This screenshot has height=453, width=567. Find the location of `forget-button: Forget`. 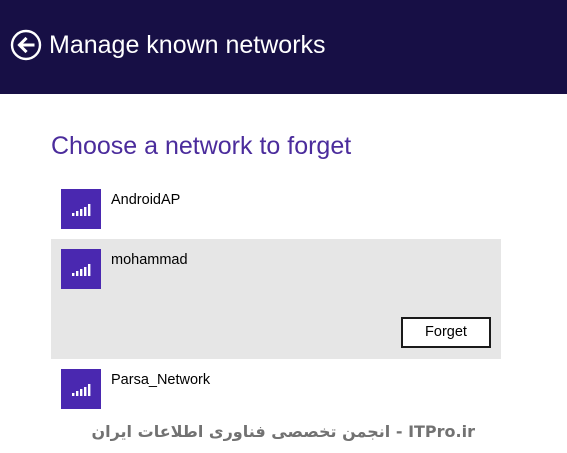

forget-button: Forget is located at coordinates (446, 332).